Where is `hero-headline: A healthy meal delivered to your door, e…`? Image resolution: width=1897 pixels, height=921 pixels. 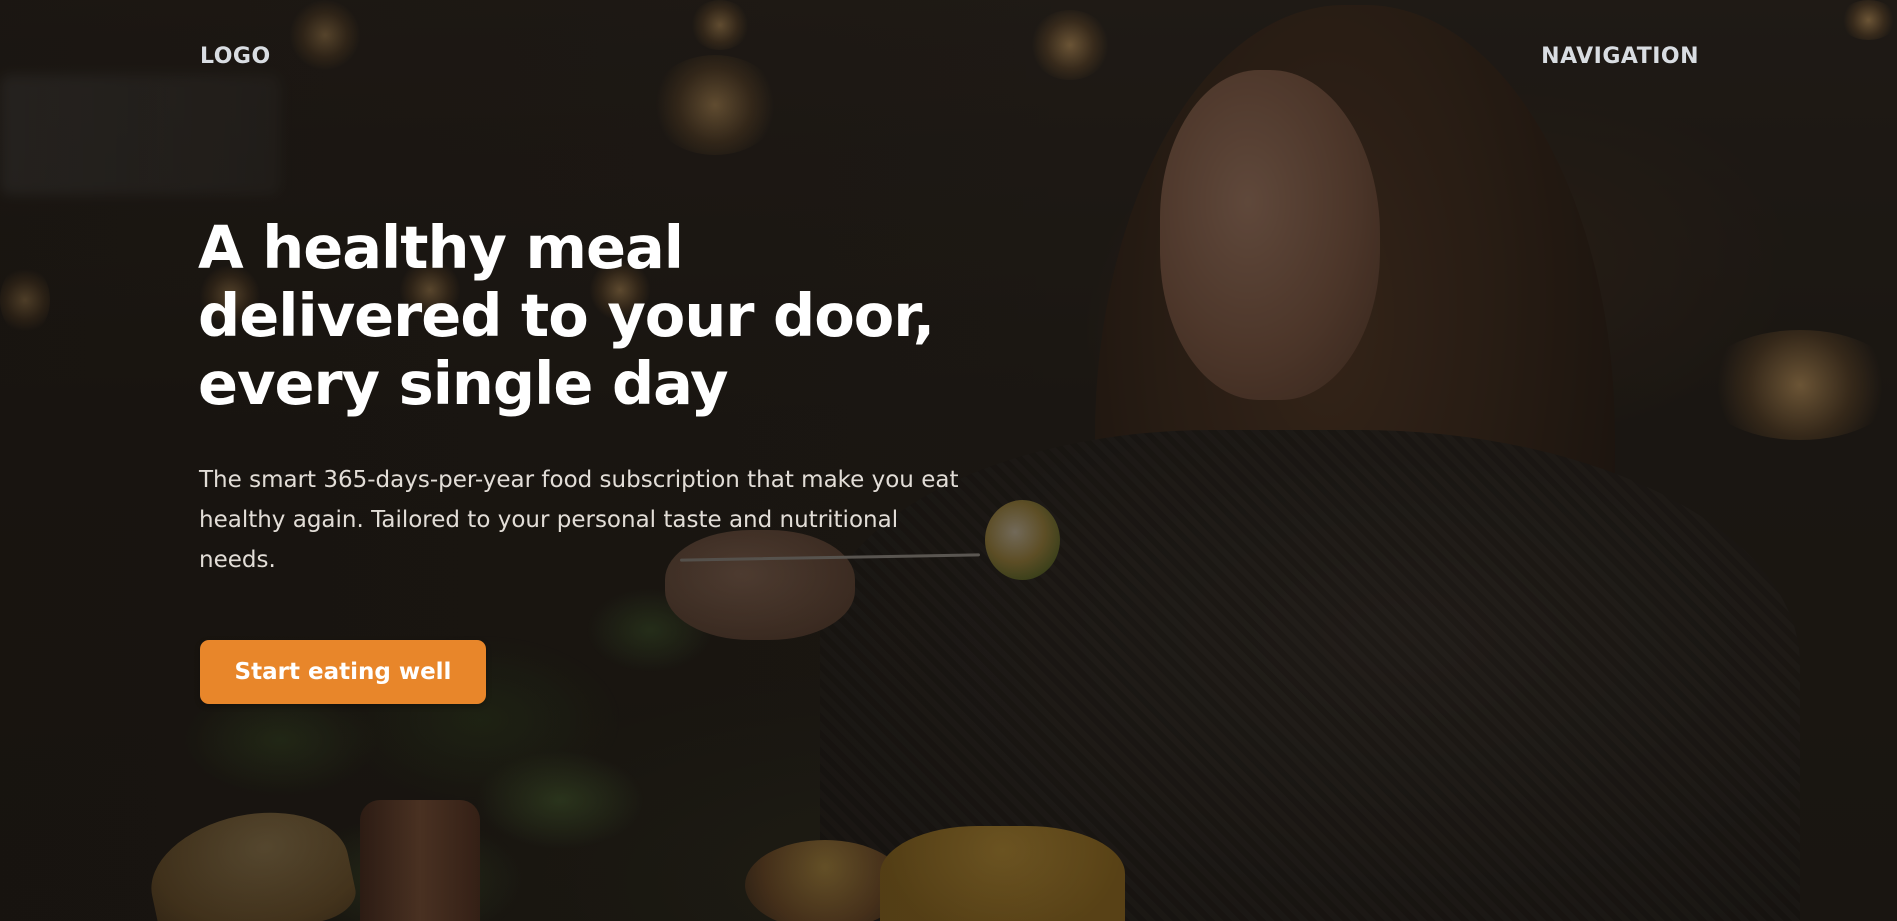
hero-headline: A healthy meal delivered to your door, e… is located at coordinates (566, 315).